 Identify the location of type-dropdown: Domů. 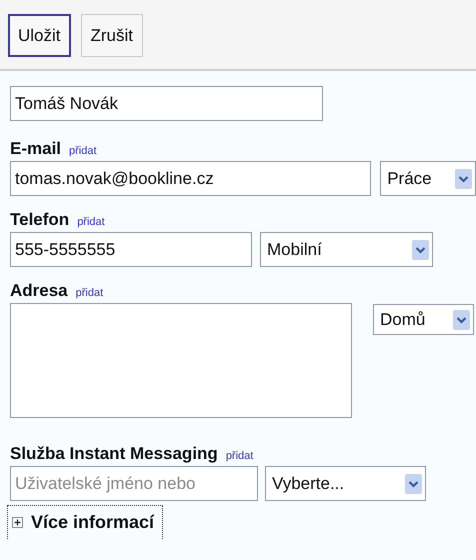
(423, 319).